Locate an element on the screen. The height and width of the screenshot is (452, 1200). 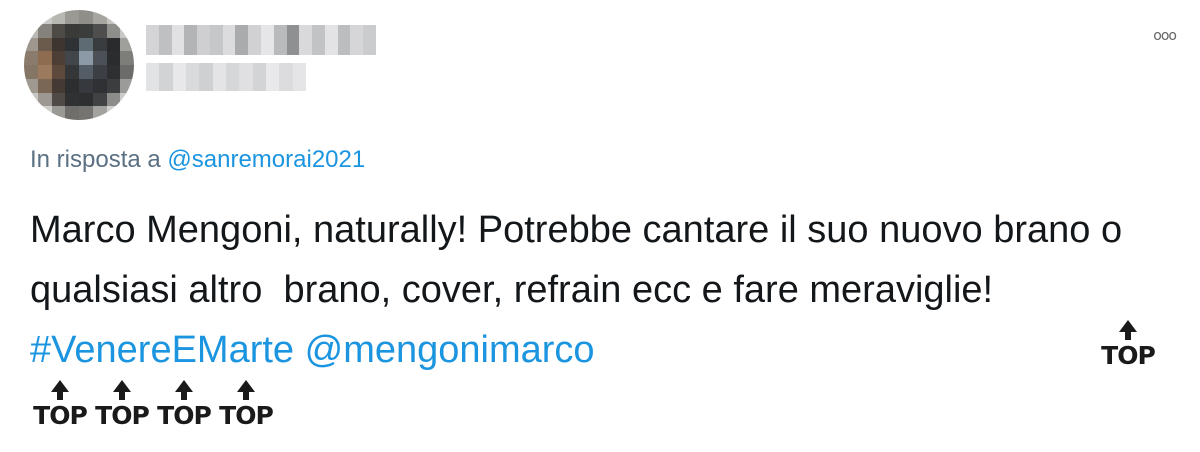
username-redacted is located at coordinates (226, 77).